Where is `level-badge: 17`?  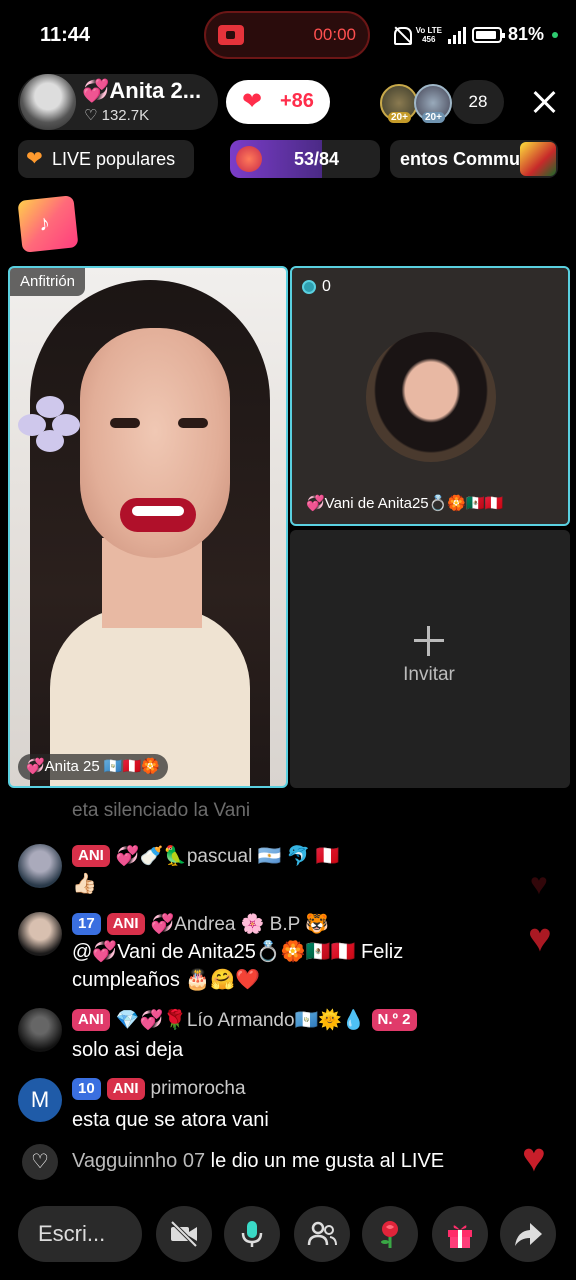
level-badge: 17 is located at coordinates (86, 924).